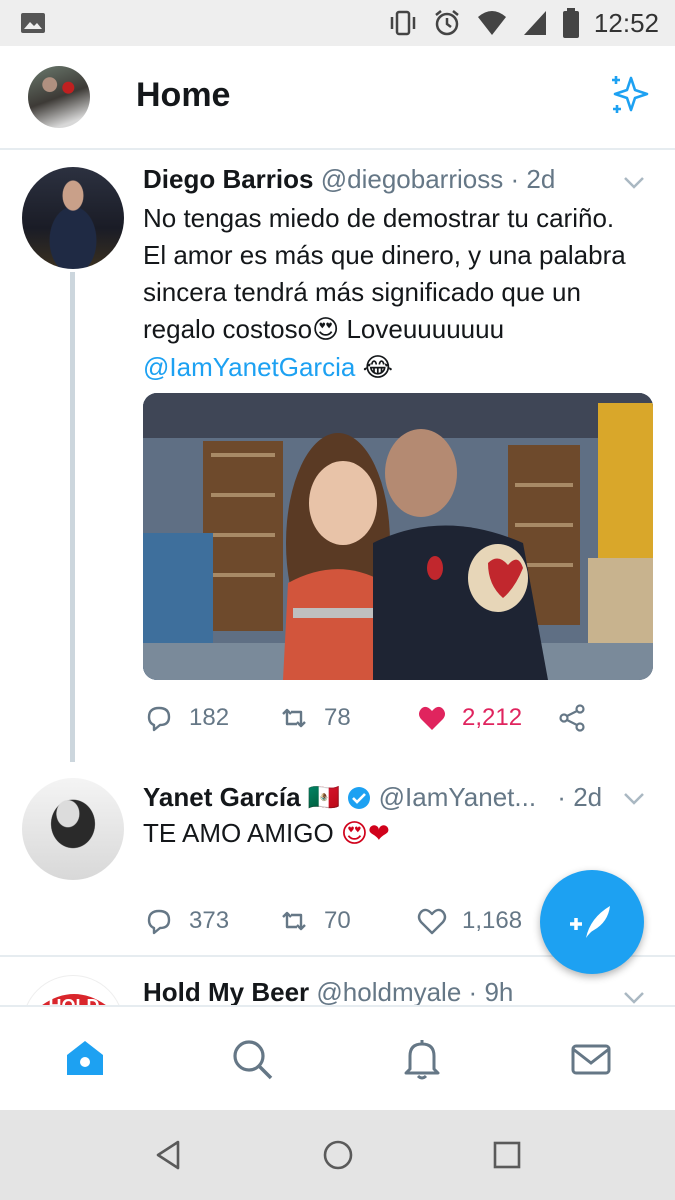 The width and height of the screenshot is (675, 1200). I want to click on tweet-header: Diego Barrios @diegobarrioss · 2d, so click(349, 179).